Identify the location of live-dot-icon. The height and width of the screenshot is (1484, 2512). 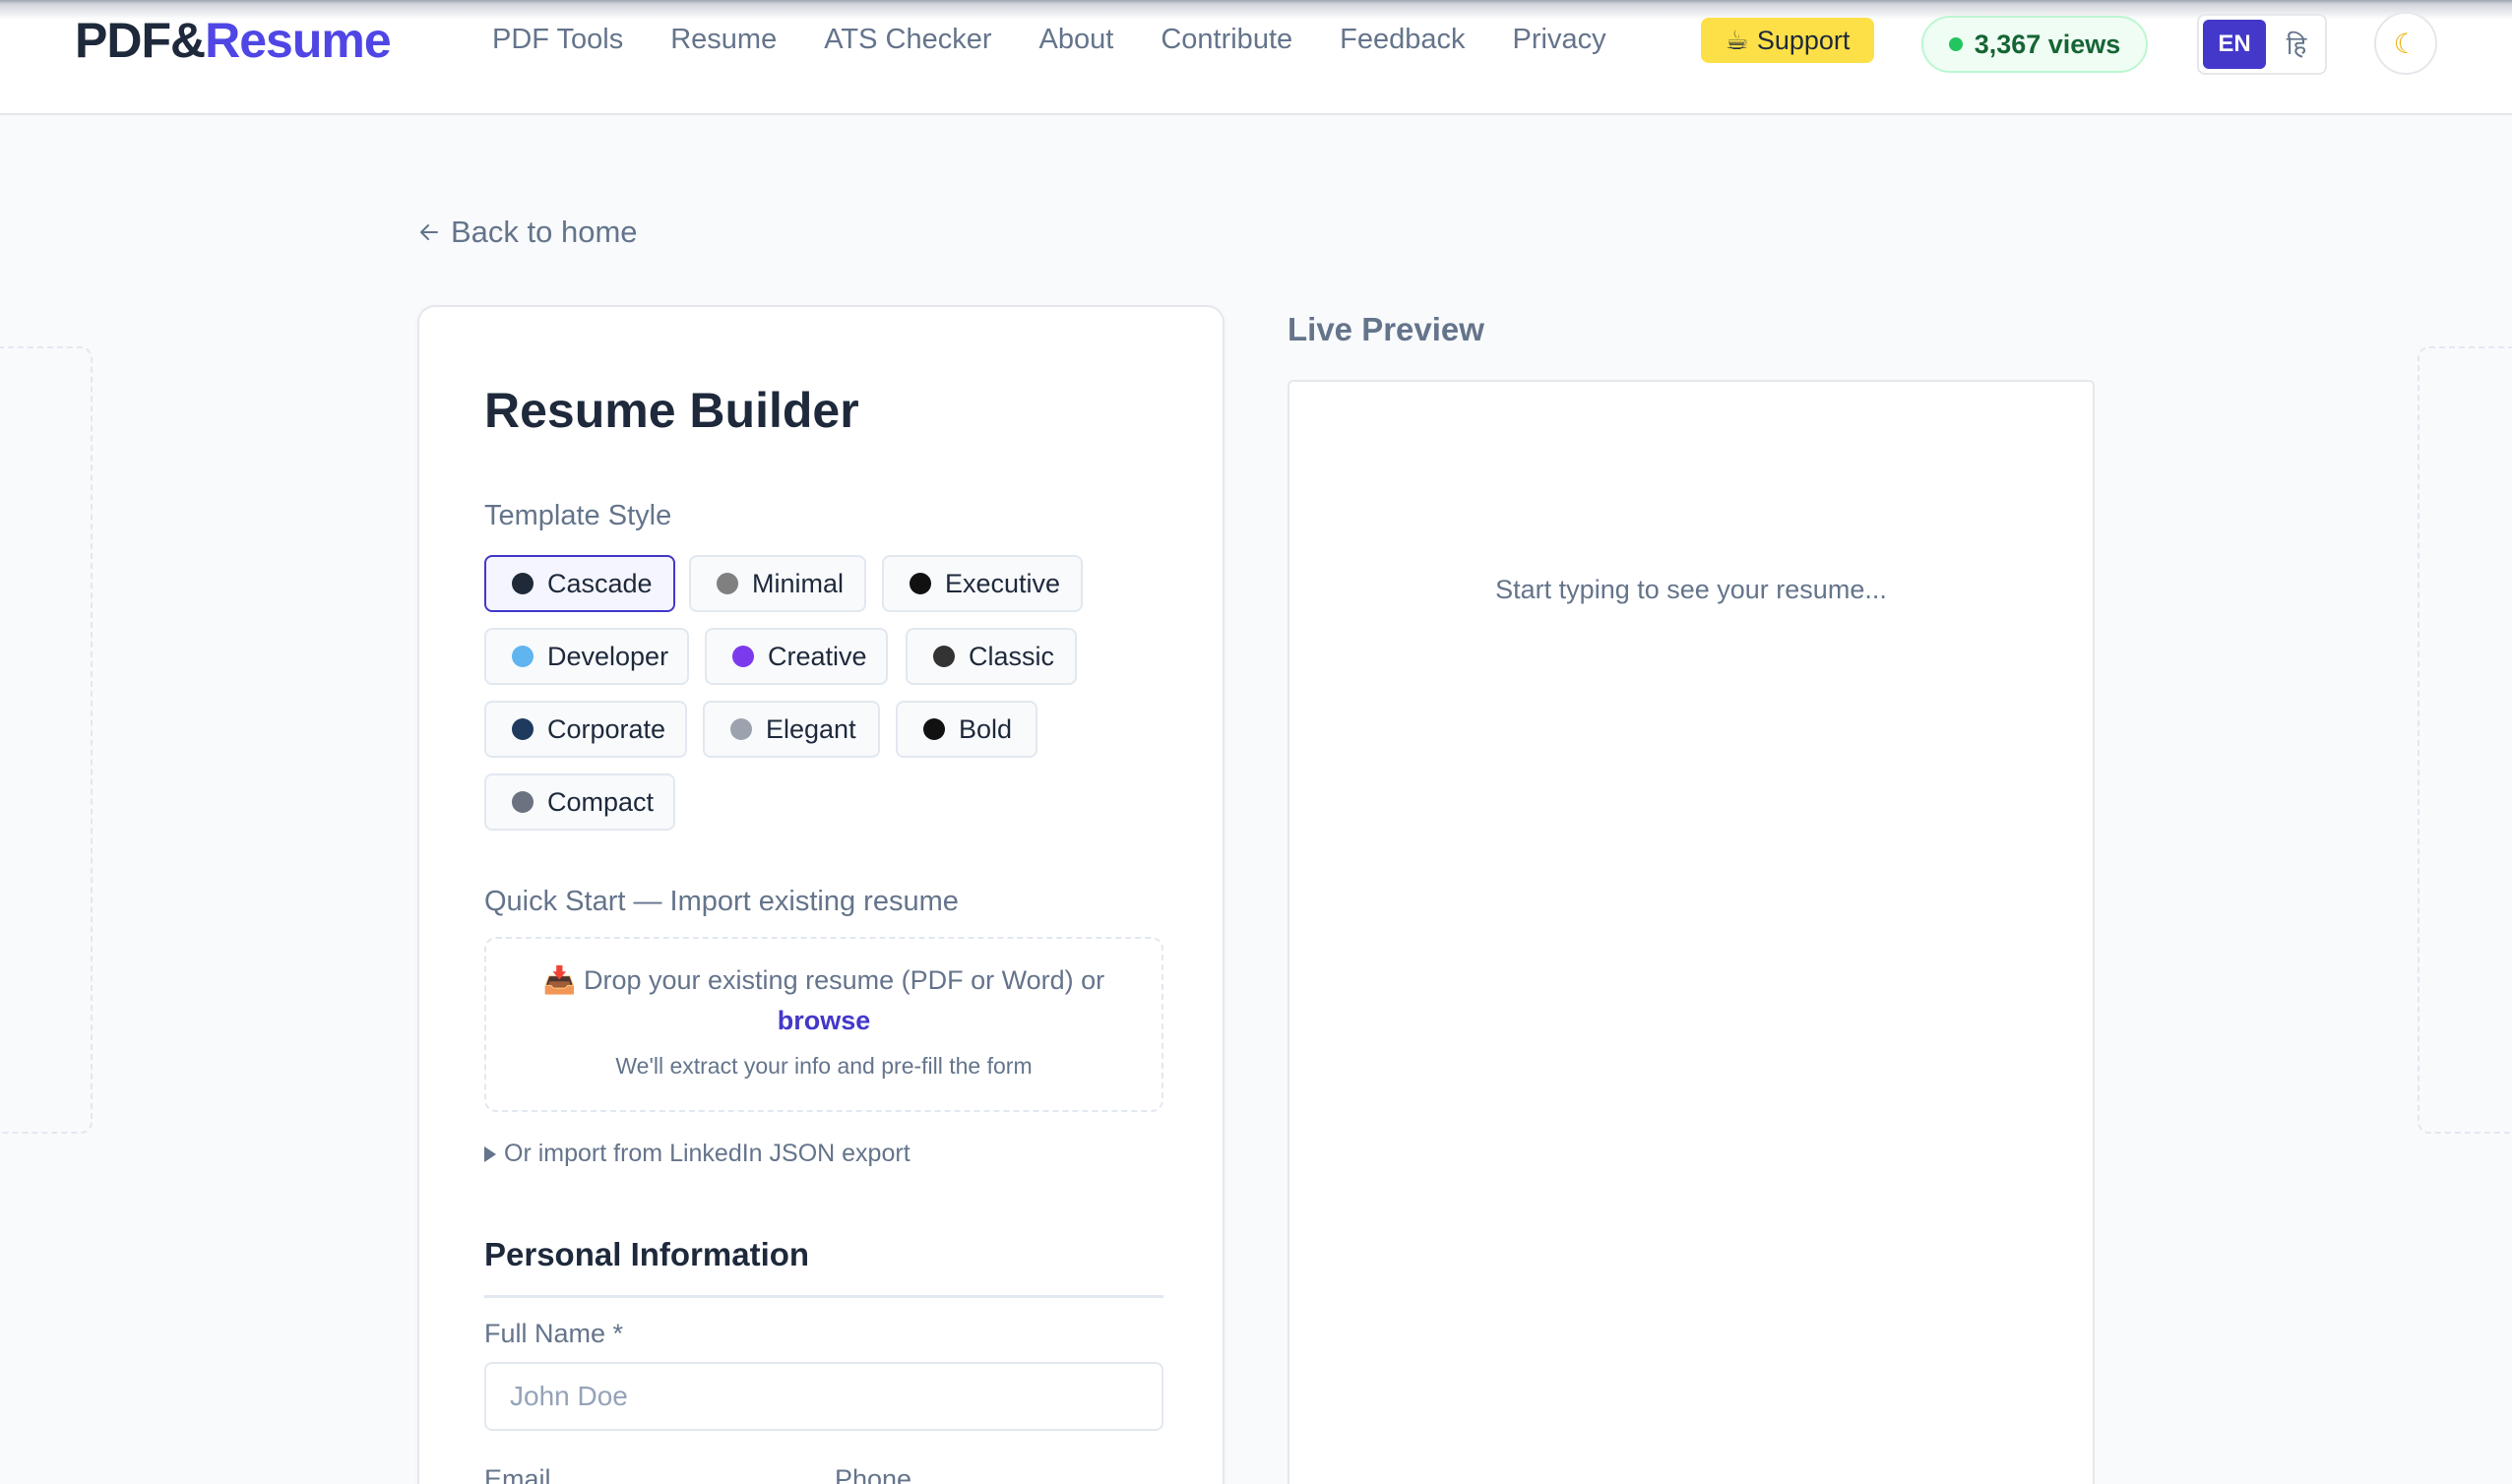
(1956, 44).